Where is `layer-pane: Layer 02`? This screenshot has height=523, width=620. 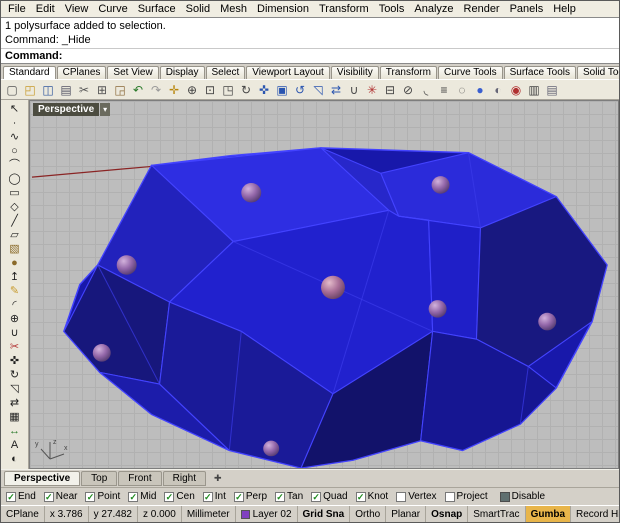
layer-pane: Layer 02 is located at coordinates (267, 514).